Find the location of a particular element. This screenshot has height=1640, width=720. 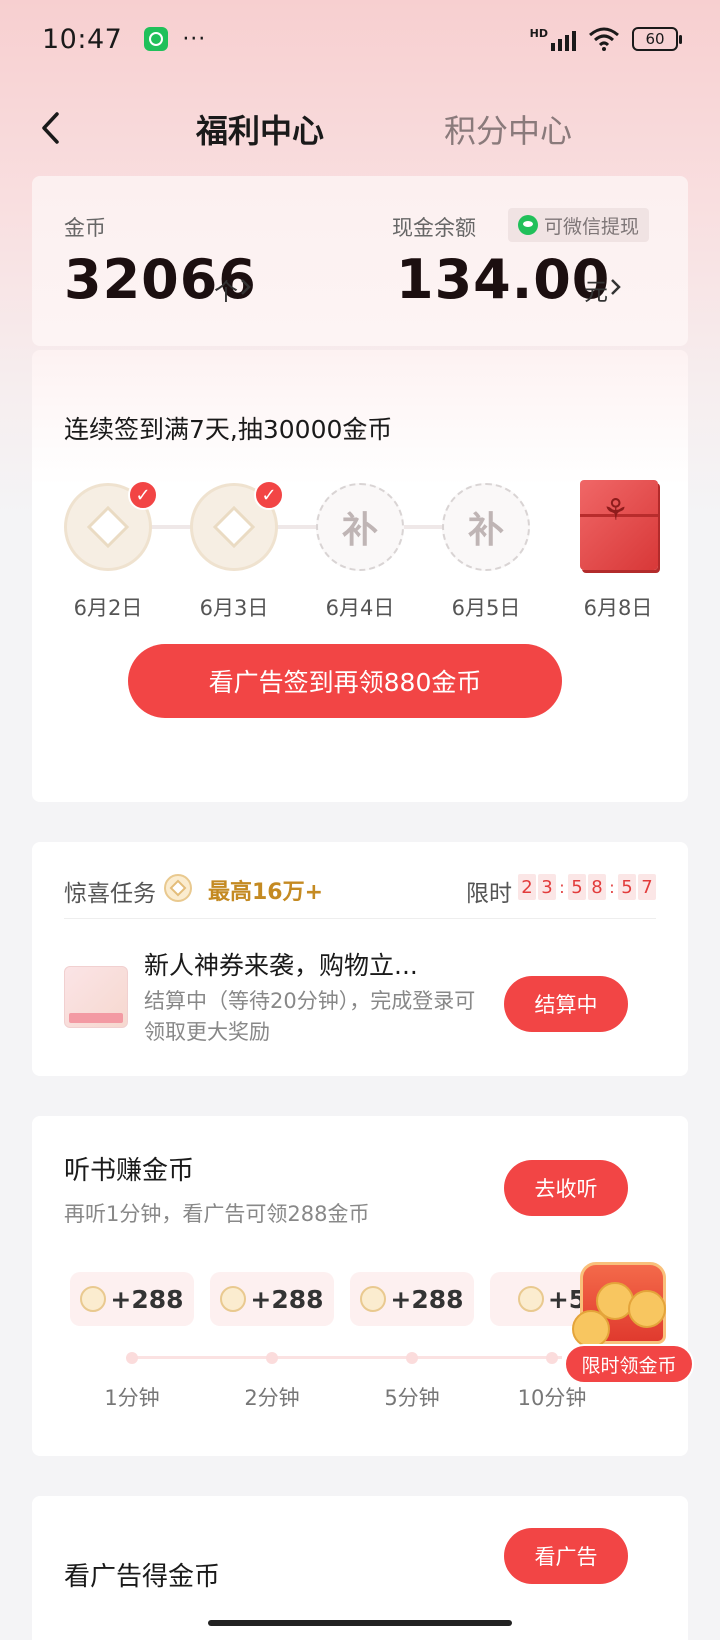

wechat-withdraw-badge: 可微信提现 is located at coordinates (579, 225).